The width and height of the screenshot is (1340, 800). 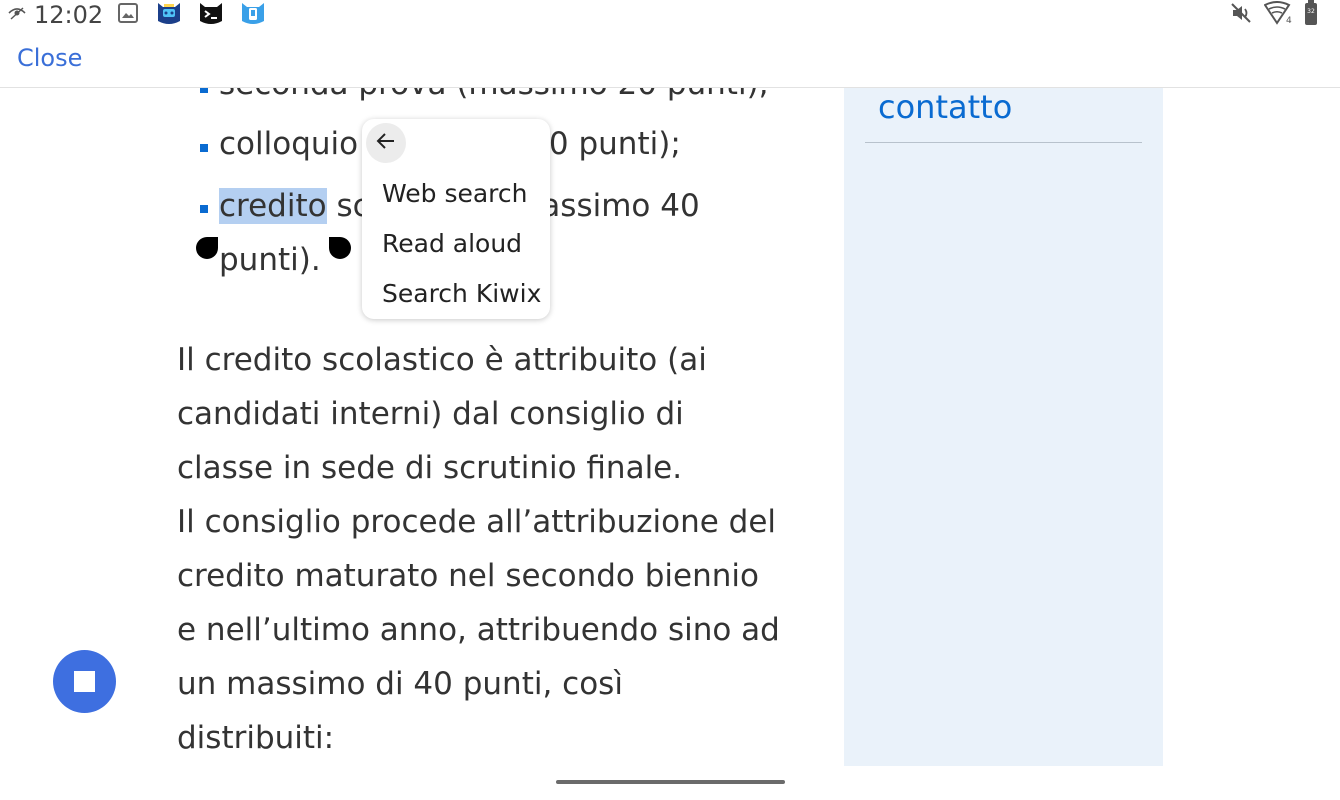 What do you see at coordinates (670, 15) in the screenshot?
I see `status-bar: 12:02 4 32` at bounding box center [670, 15].